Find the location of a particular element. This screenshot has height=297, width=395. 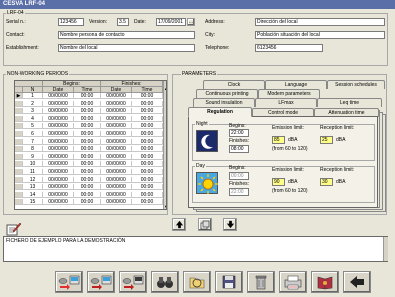

move-down-button is located at coordinates (230, 224).